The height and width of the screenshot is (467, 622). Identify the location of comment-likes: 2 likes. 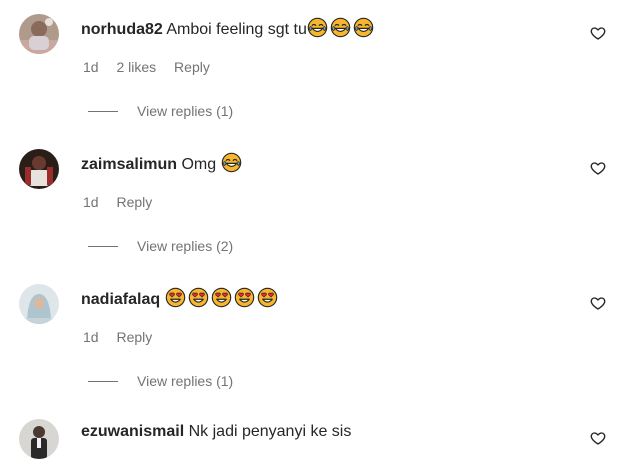
(136, 67).